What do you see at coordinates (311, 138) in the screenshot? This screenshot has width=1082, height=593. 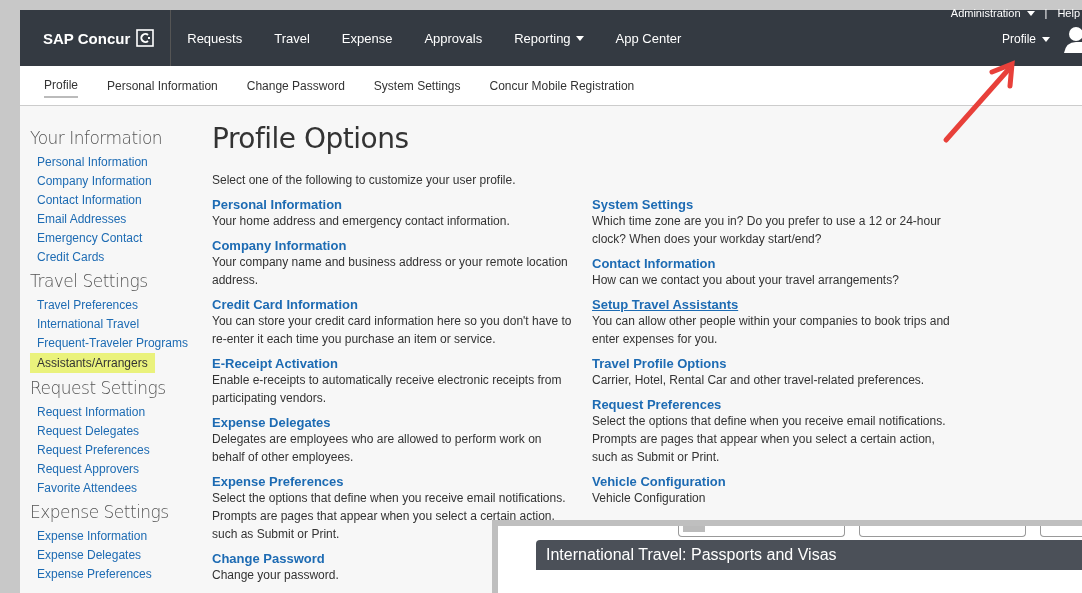 I see `page-title: Profile Options` at bounding box center [311, 138].